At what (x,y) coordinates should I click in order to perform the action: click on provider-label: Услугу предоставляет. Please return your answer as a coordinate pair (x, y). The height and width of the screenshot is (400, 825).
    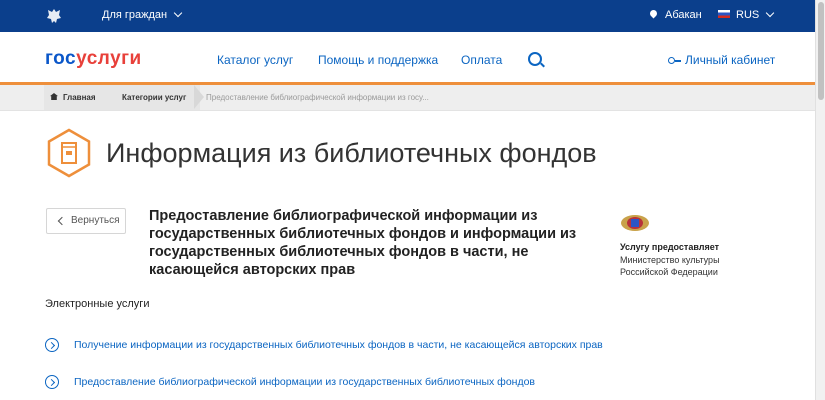
    Looking at the image, I should click on (670, 247).